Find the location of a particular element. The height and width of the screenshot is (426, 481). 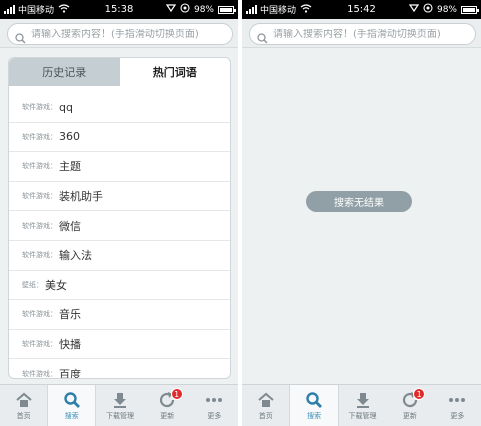

term-text: 音乐 is located at coordinates (70, 315).